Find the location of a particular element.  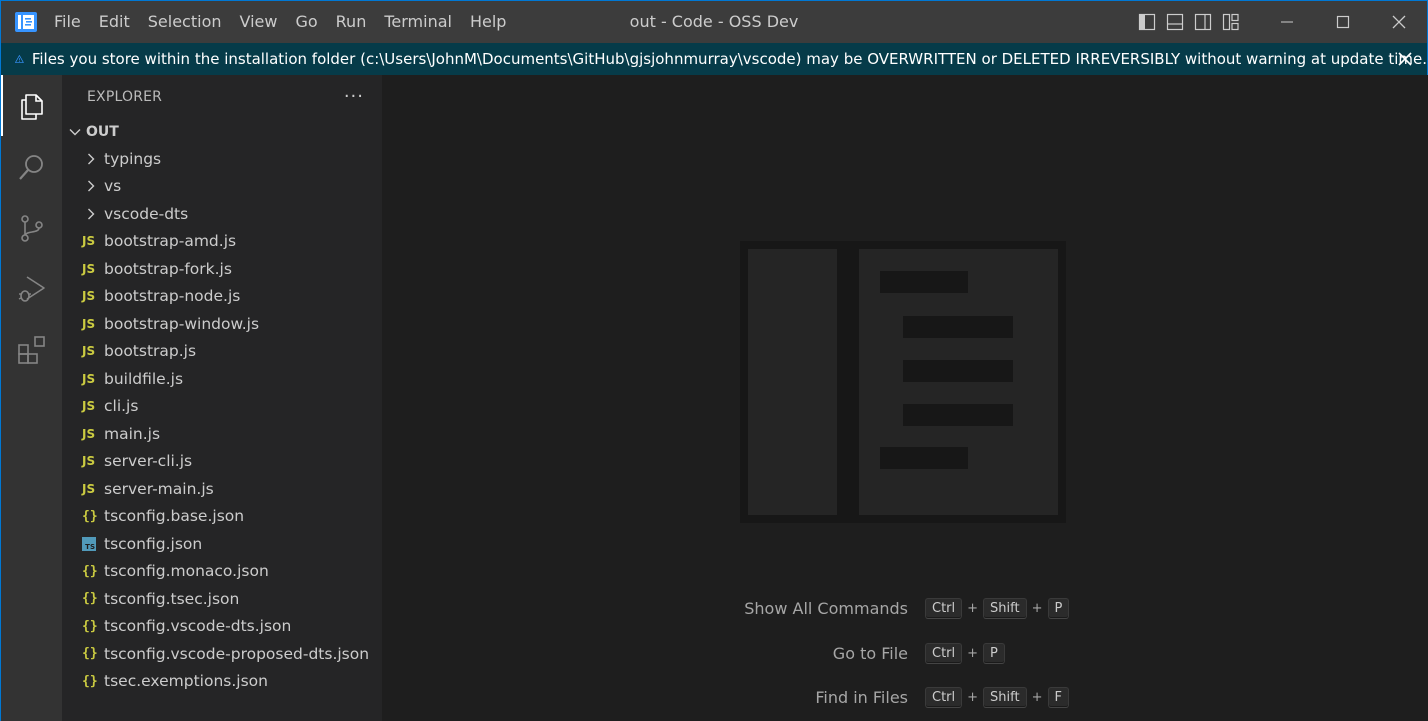

file-label: buildfile.js is located at coordinates (144, 378).